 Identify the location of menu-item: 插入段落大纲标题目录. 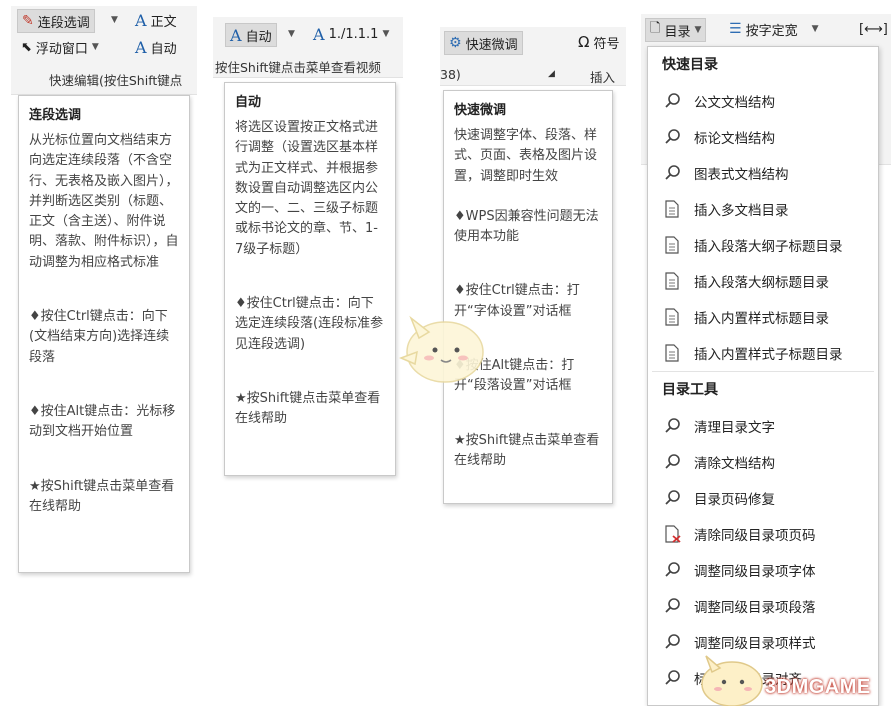
(763, 281).